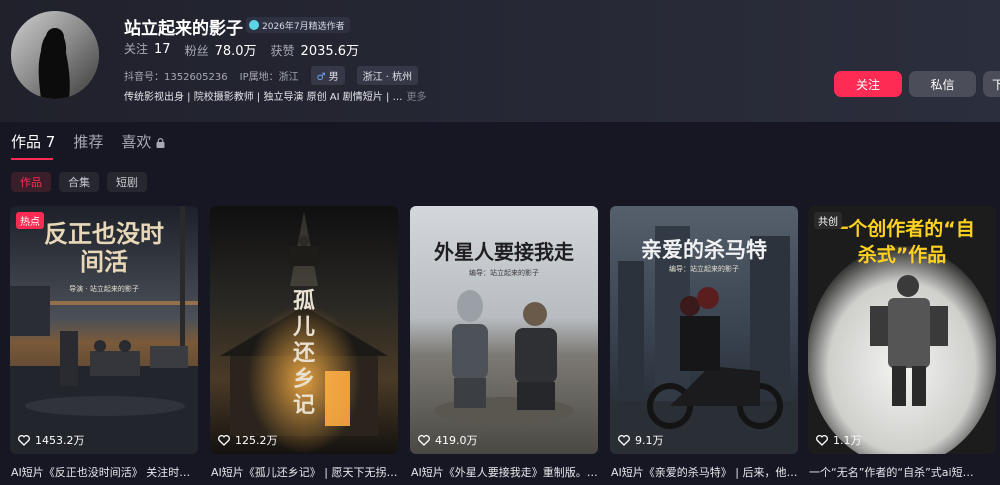 This screenshot has height=485, width=1000. I want to click on location-tag: 浙江 · 杭州, so click(387, 75).